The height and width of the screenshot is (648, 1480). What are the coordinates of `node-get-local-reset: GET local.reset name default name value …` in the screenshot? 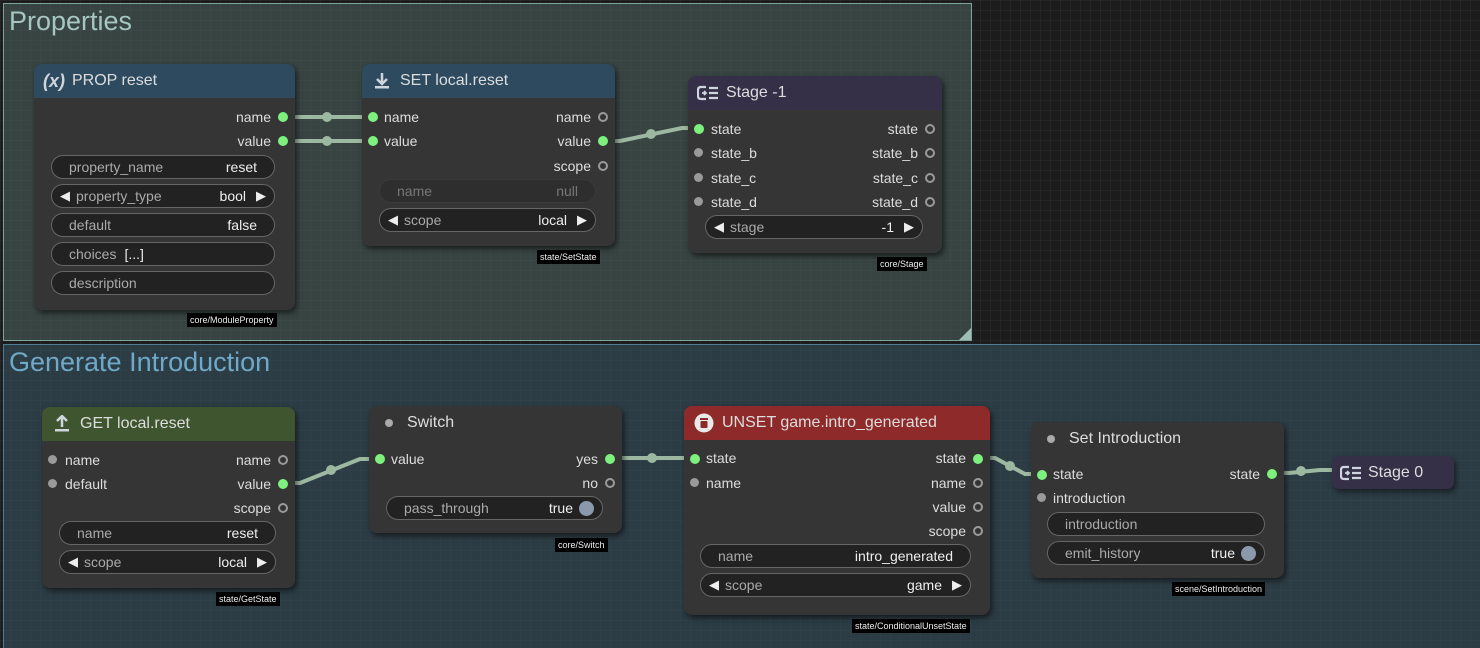 It's located at (168, 497).